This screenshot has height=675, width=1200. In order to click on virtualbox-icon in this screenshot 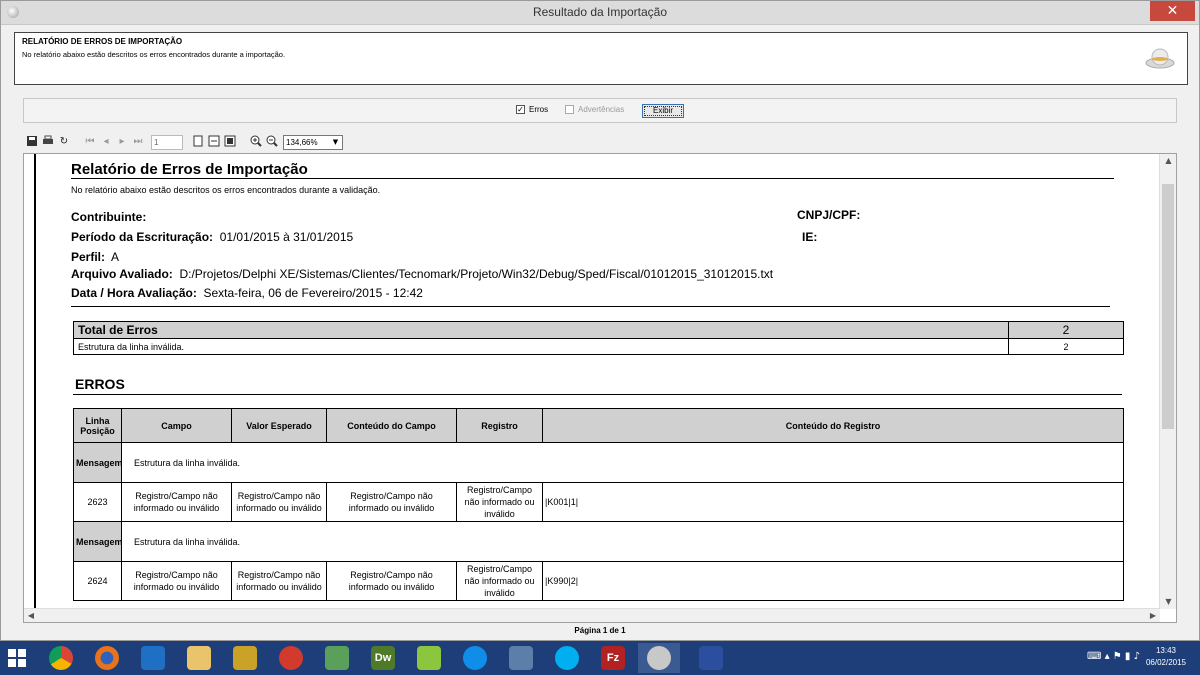, I will do `click(521, 658)`.